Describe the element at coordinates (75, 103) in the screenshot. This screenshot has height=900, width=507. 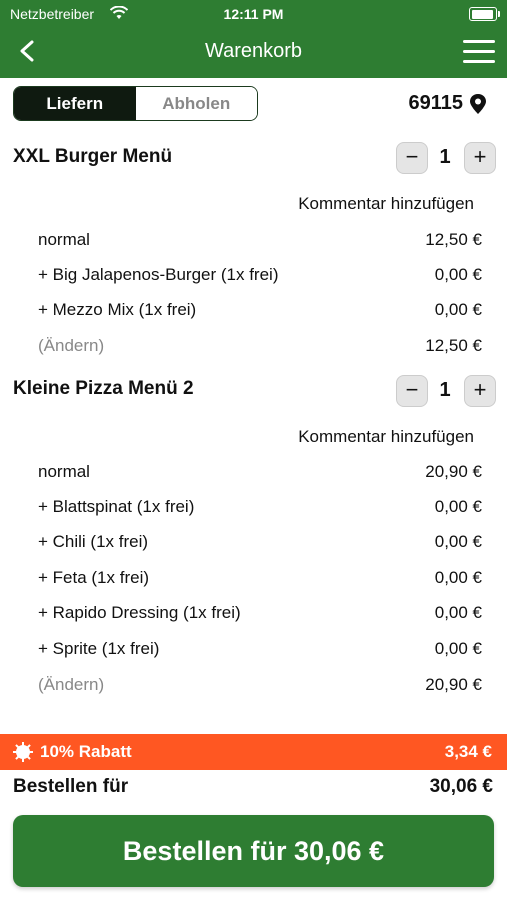
I see `tab-liefern: Liefern` at that location.